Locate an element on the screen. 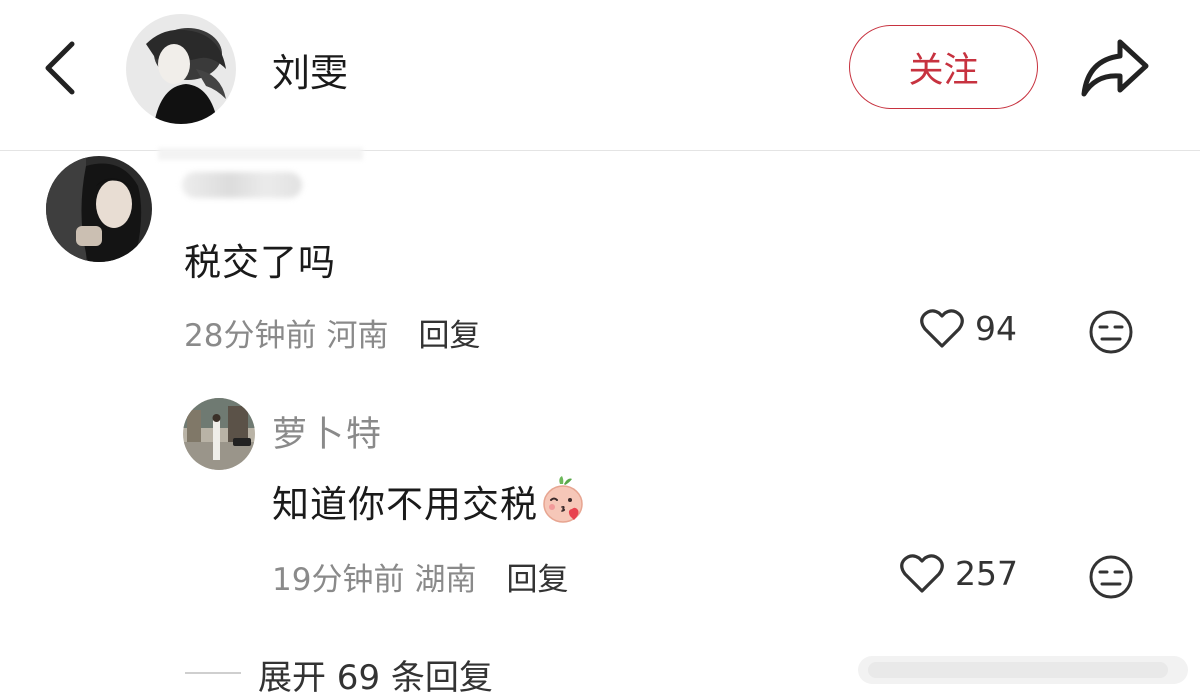 Image resolution: width=1200 pixels, height=696 pixels. comment-meta: 28分钟前 河南 回复 is located at coordinates (332, 332).